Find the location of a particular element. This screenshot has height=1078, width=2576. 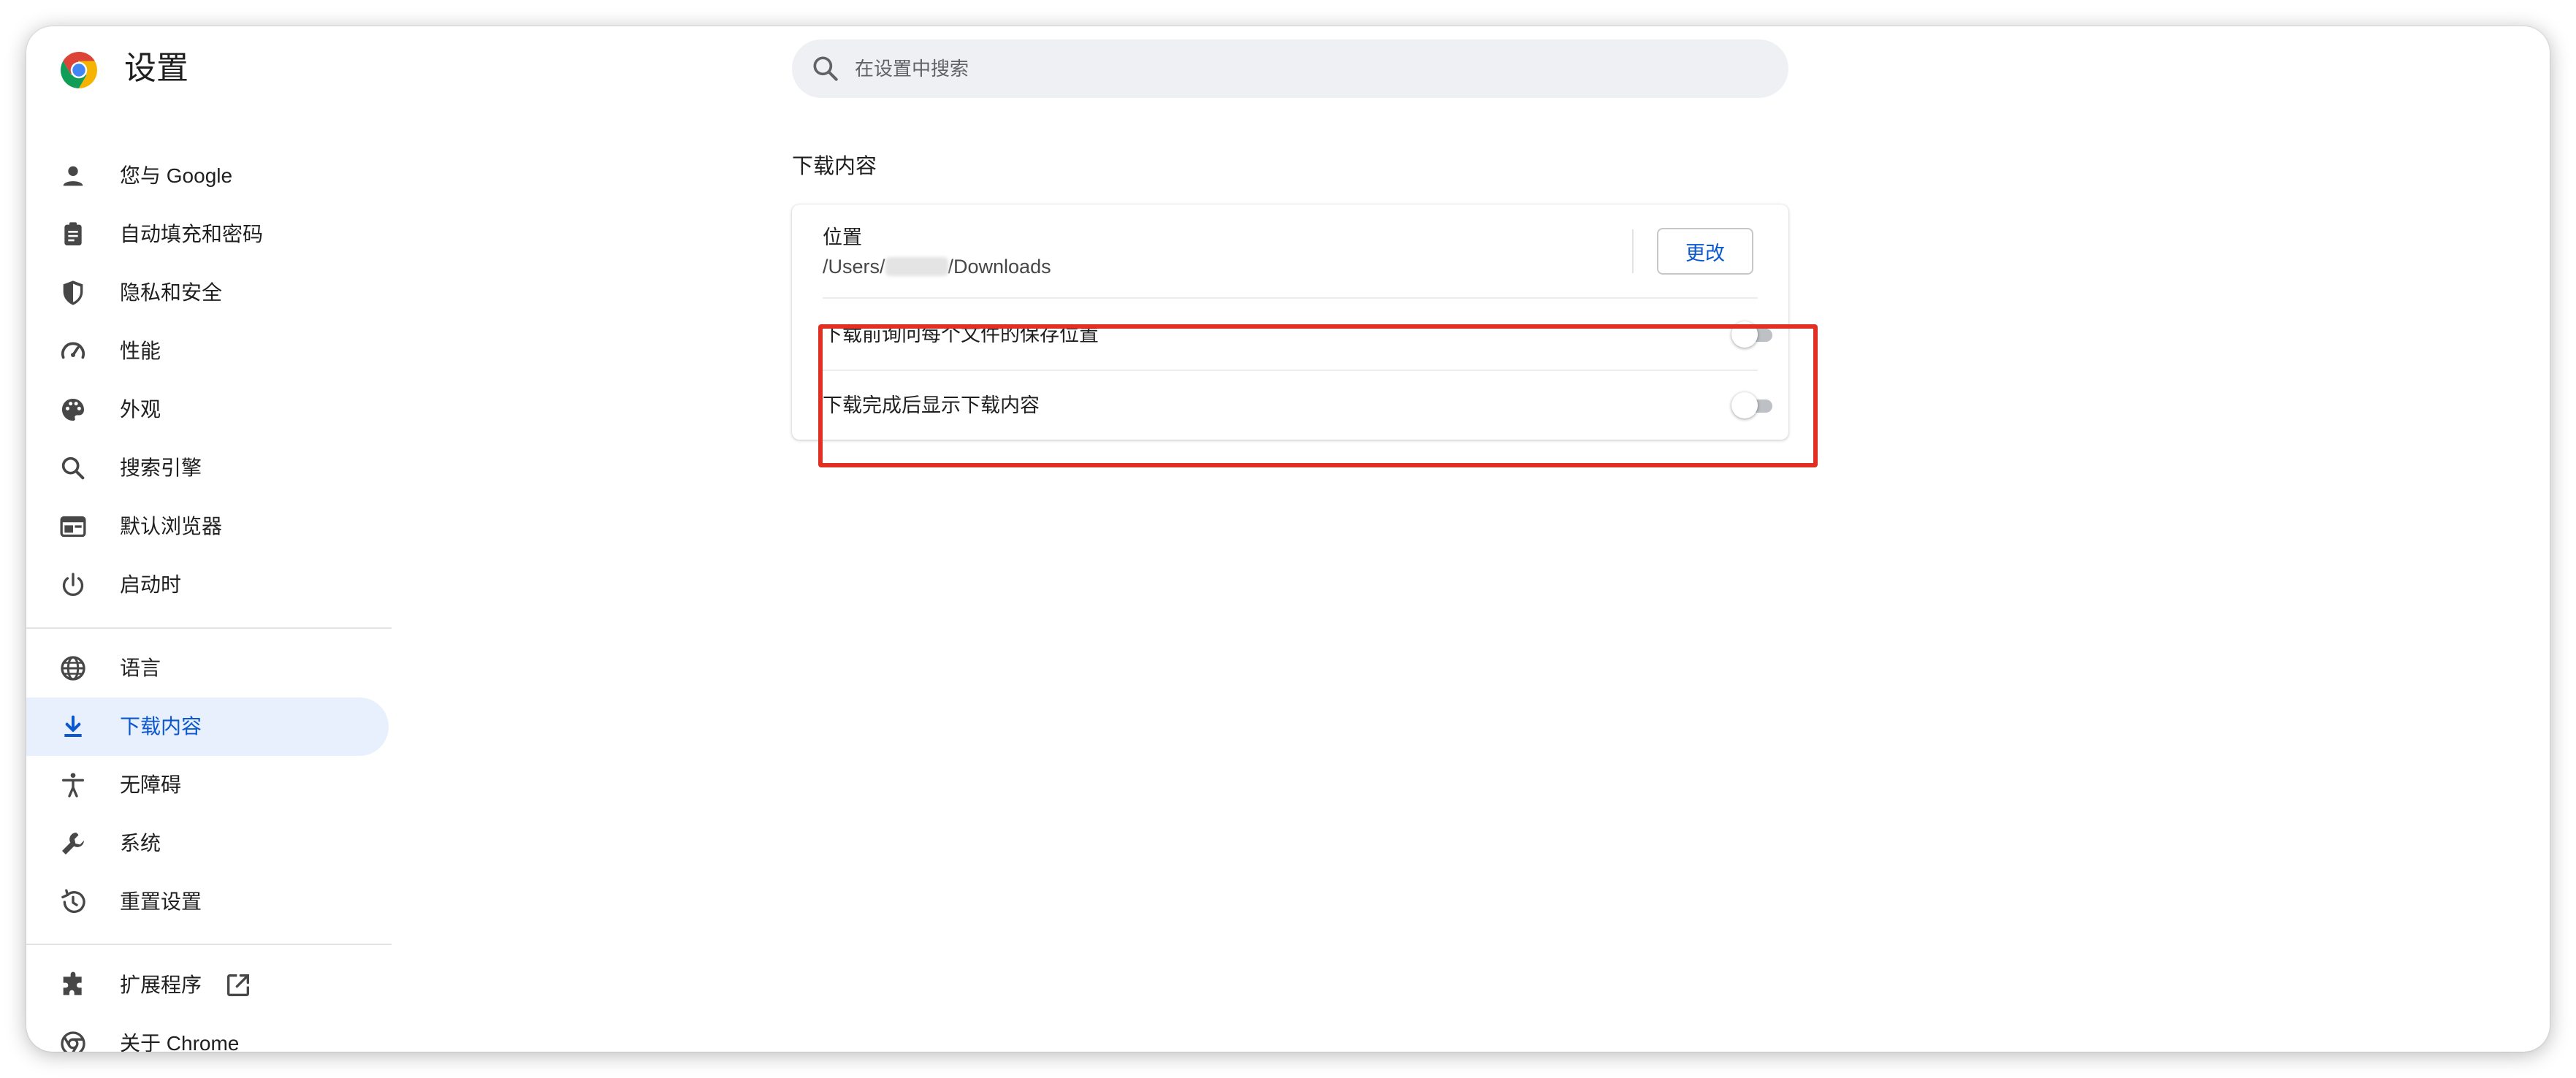

accessibility-icon is located at coordinates (74, 785).